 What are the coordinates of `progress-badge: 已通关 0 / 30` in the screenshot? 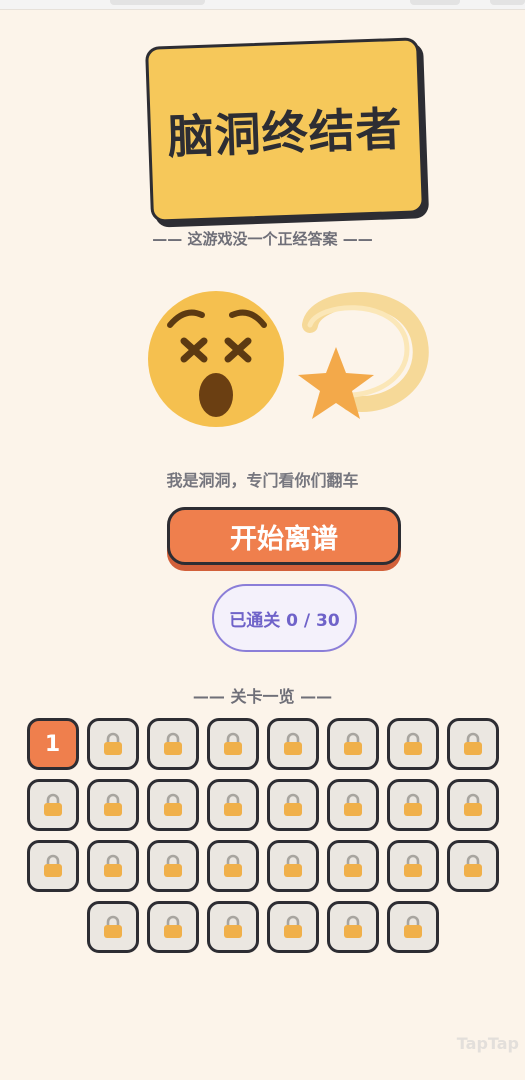 It's located at (284, 618).